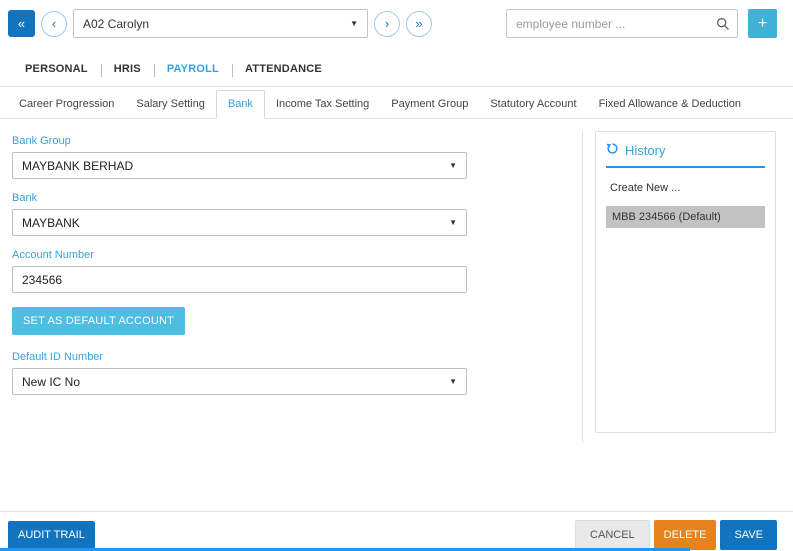  I want to click on account-number-label: Account Number, so click(53, 255).